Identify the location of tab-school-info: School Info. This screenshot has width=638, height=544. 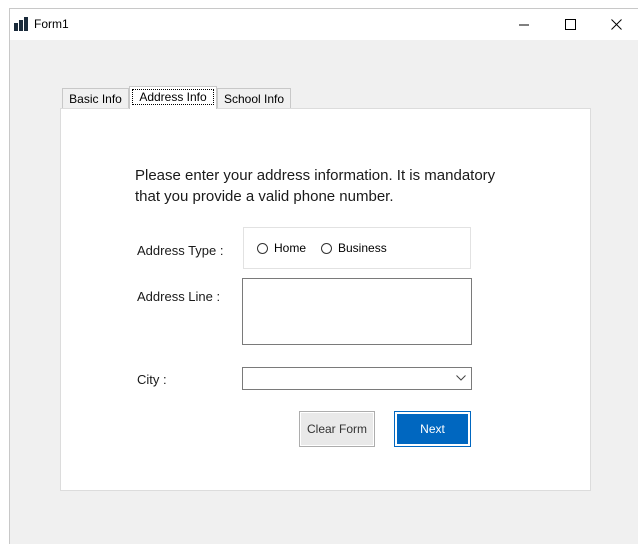
(254, 98).